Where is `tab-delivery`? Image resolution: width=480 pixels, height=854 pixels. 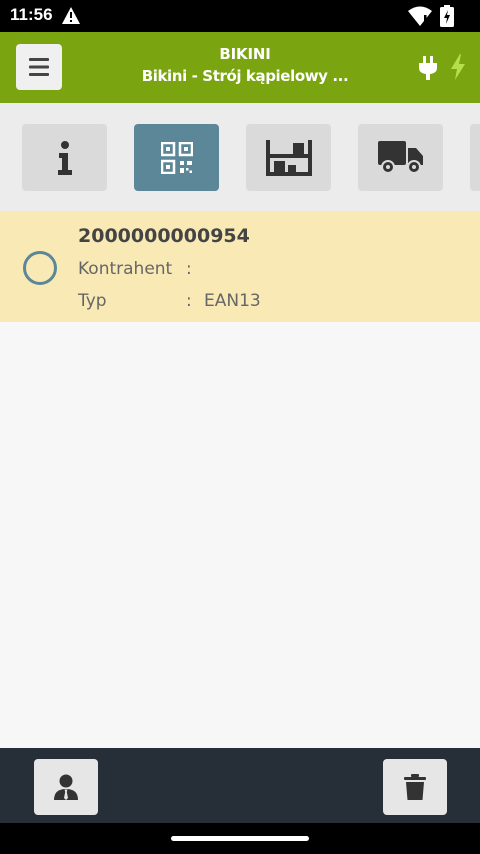
tab-delivery is located at coordinates (400, 157).